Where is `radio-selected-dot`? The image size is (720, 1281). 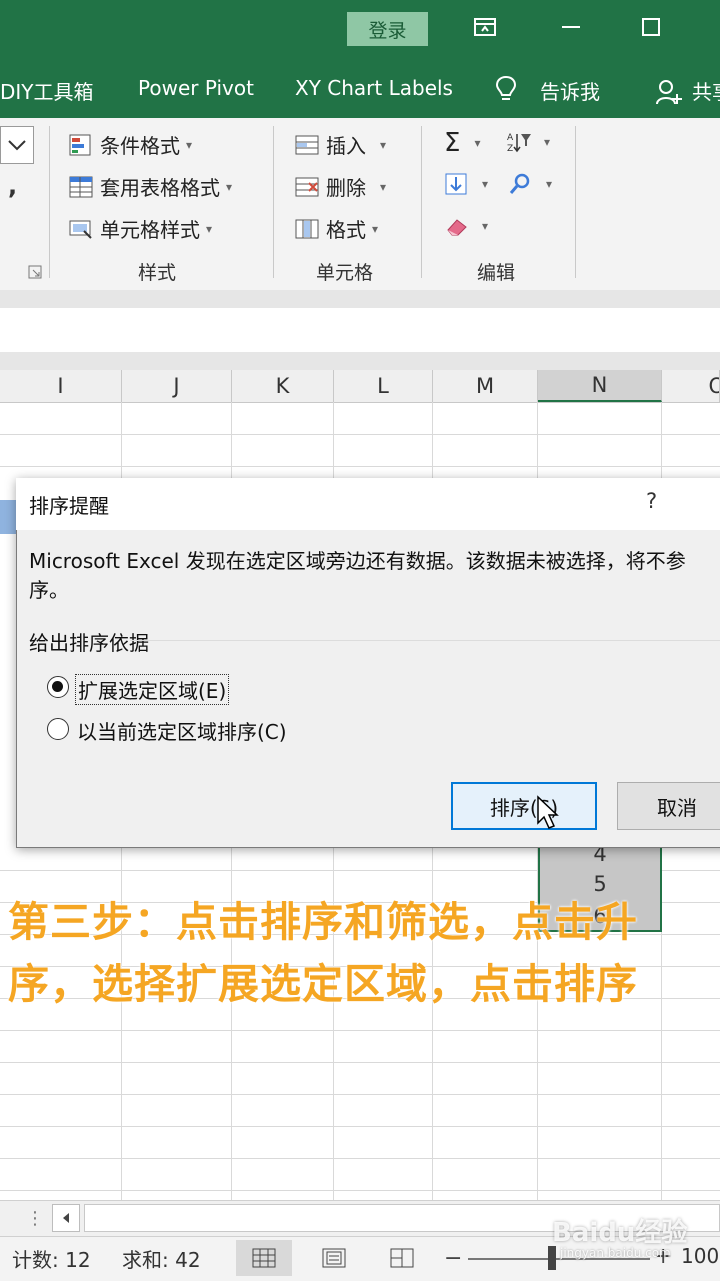
radio-selected-dot is located at coordinates (57, 686).